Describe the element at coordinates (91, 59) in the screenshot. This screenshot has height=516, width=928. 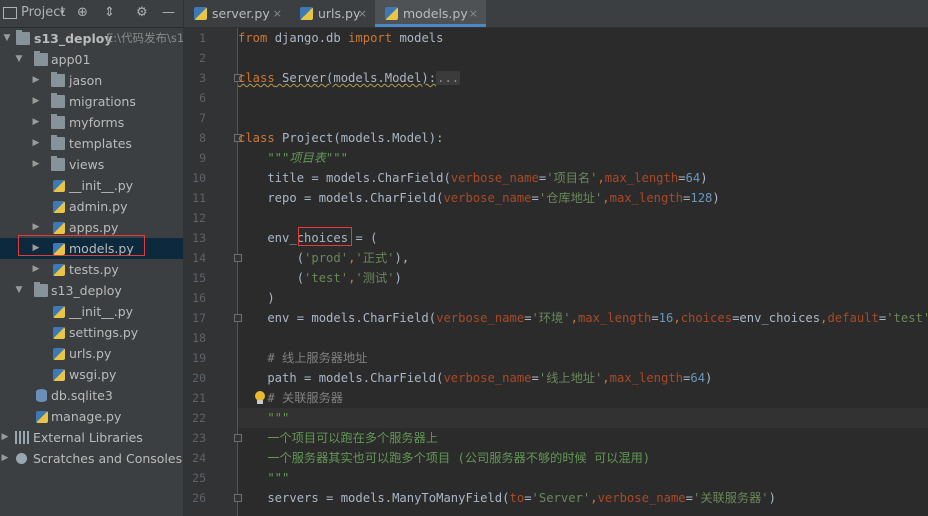
I see `tree-node-app01: ▼ app01` at that location.